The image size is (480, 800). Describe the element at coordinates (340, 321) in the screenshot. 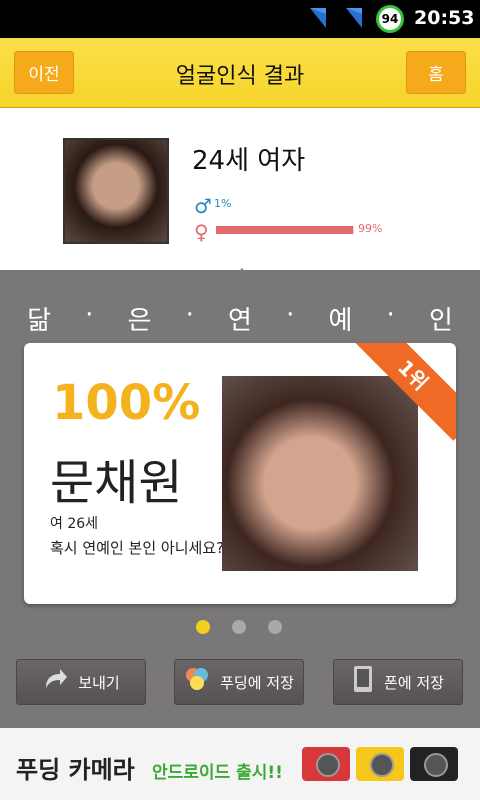

I see `header-char: 예` at that location.